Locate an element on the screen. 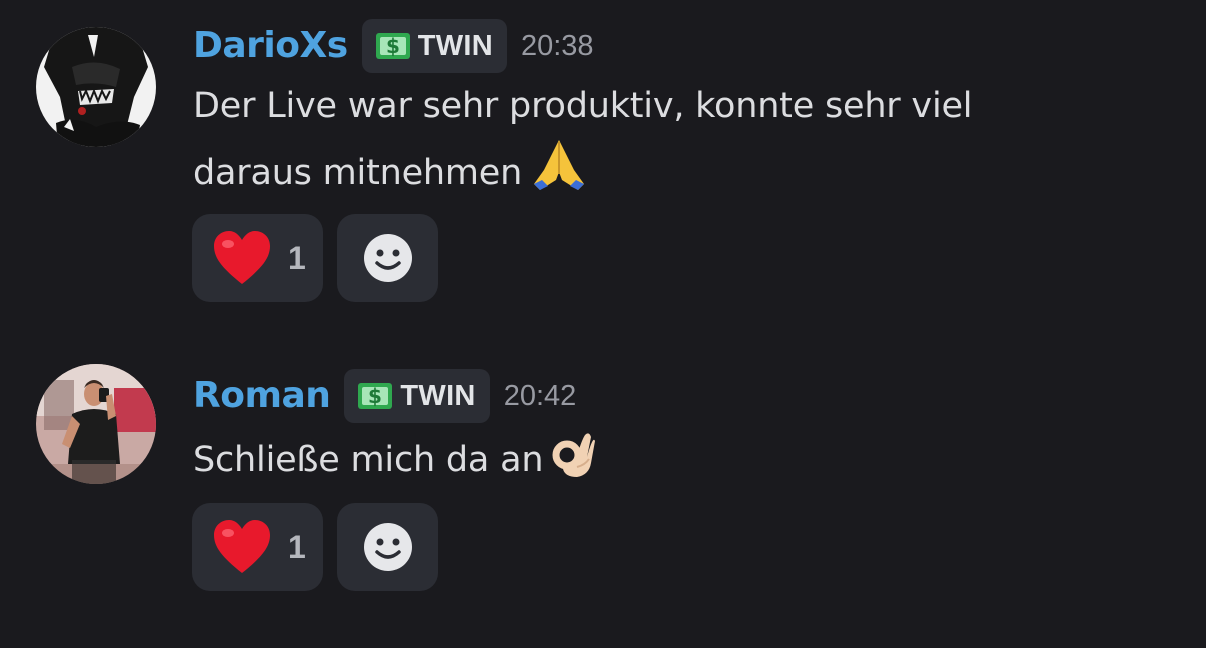  ok-hand-emoji is located at coordinates (574, 455).